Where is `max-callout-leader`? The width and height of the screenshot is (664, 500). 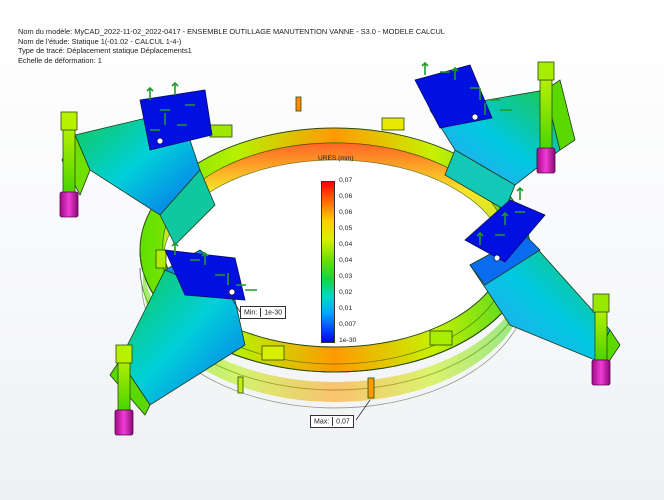 max-callout-leader is located at coordinates (363, 410).